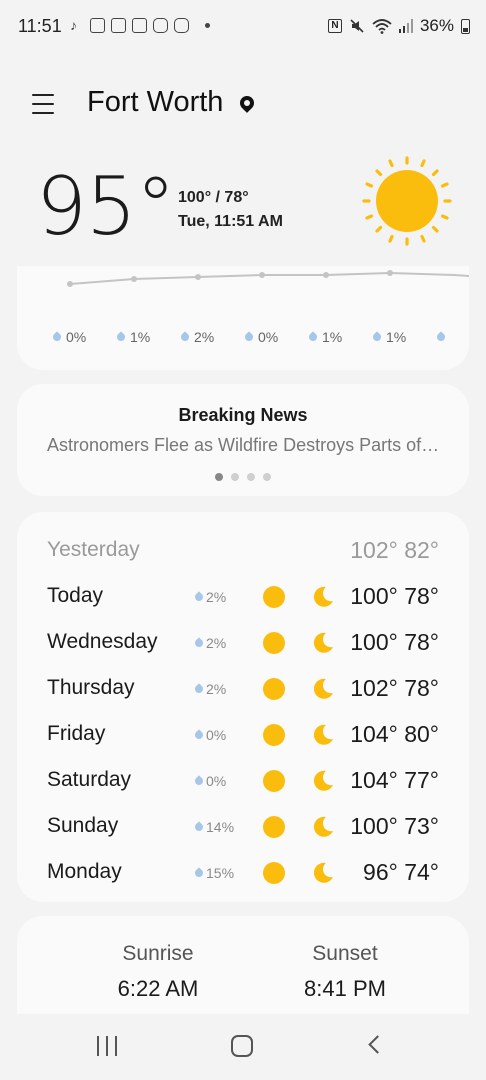 Image resolution: width=486 pixels, height=1080 pixels. Describe the element at coordinates (243, 690) in the screenshot. I see `day-row: Thursday 2% 102° 78°` at that location.